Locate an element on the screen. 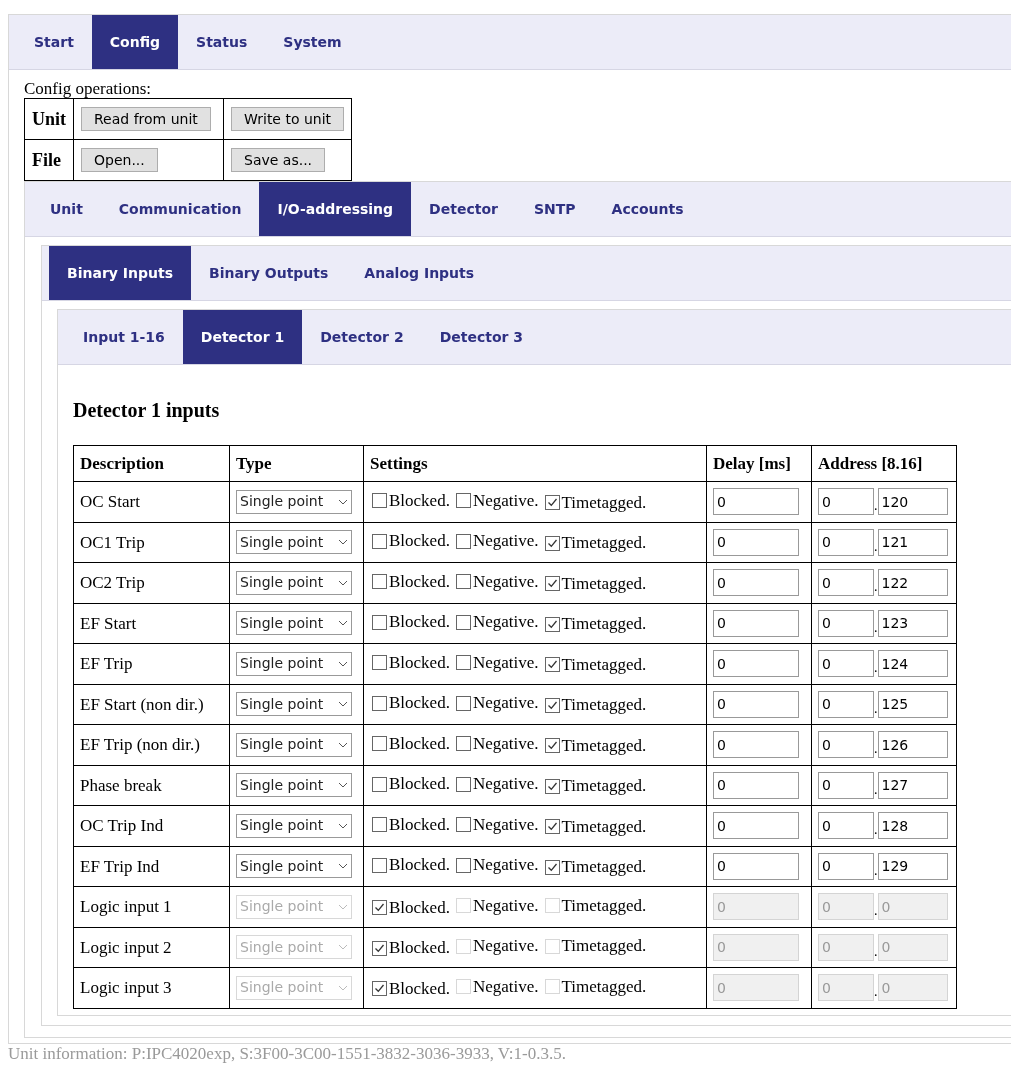 The image size is (1011, 1066). column-header: Type is located at coordinates (296, 463).